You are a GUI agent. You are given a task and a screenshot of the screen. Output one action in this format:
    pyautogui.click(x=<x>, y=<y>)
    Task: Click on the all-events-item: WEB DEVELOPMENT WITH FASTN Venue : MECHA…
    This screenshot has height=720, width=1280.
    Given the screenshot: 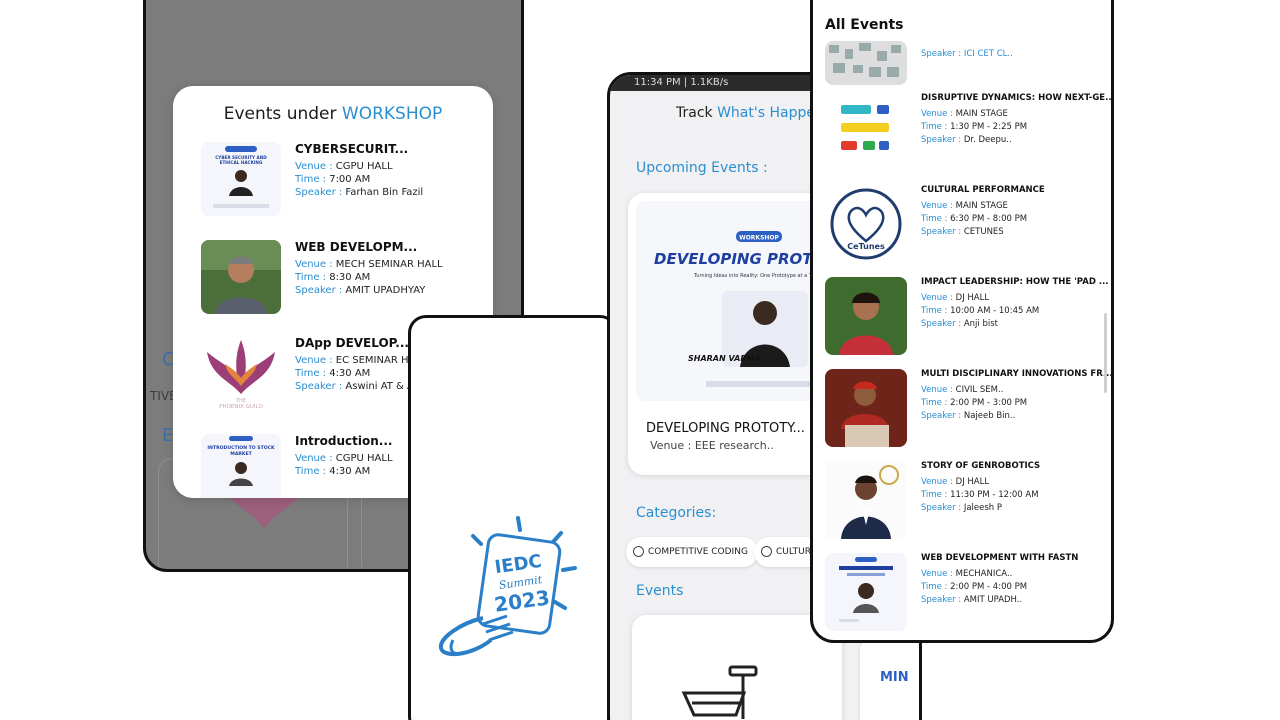 What is the action you would take?
    pyautogui.click(x=968, y=593)
    